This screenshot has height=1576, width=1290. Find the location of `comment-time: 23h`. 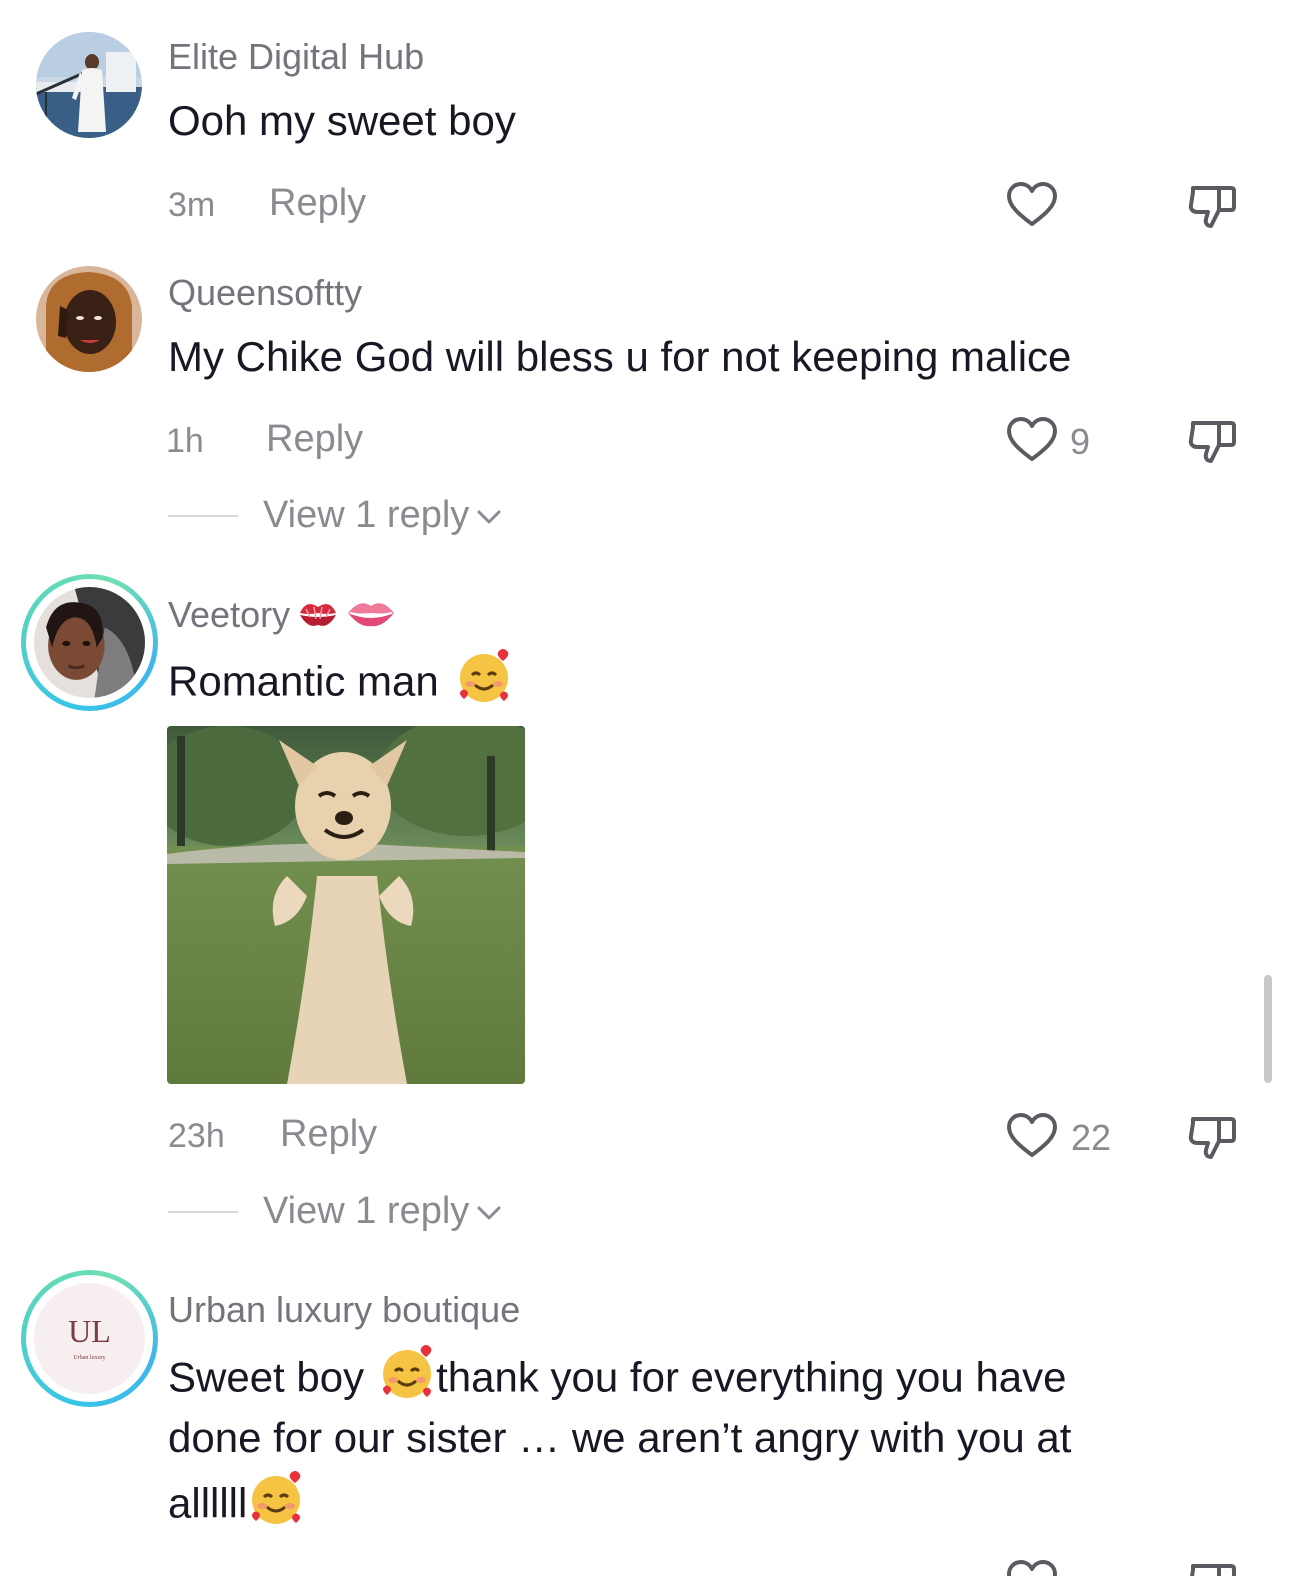

comment-time: 23h is located at coordinates (196, 1136).